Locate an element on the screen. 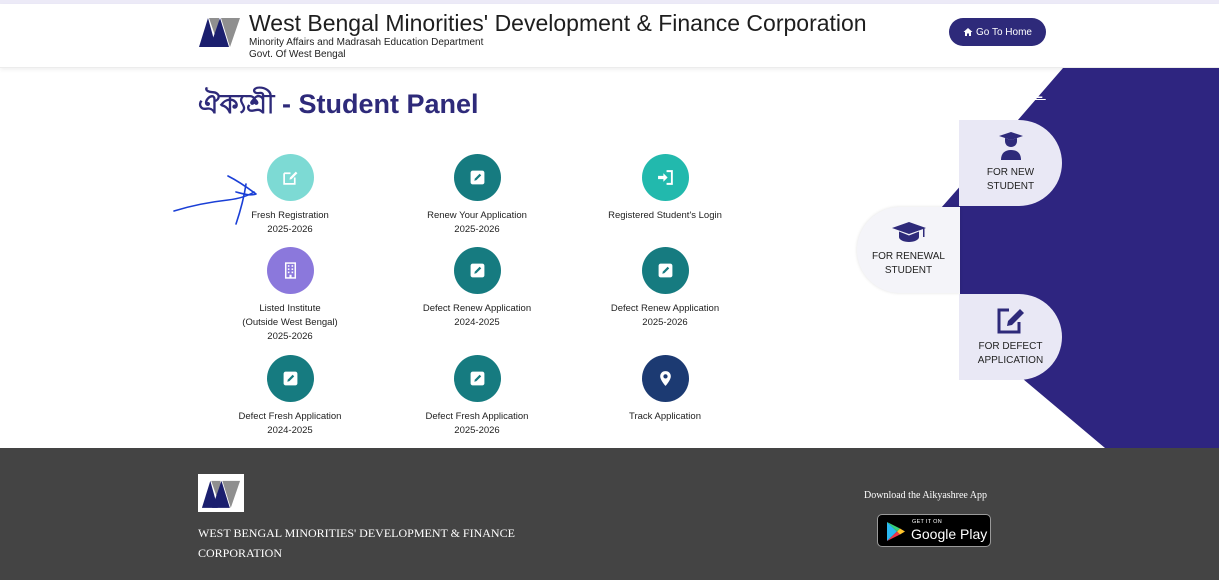 This screenshot has width=1219, height=580. go-to-home-button: Go To Home is located at coordinates (997, 32).